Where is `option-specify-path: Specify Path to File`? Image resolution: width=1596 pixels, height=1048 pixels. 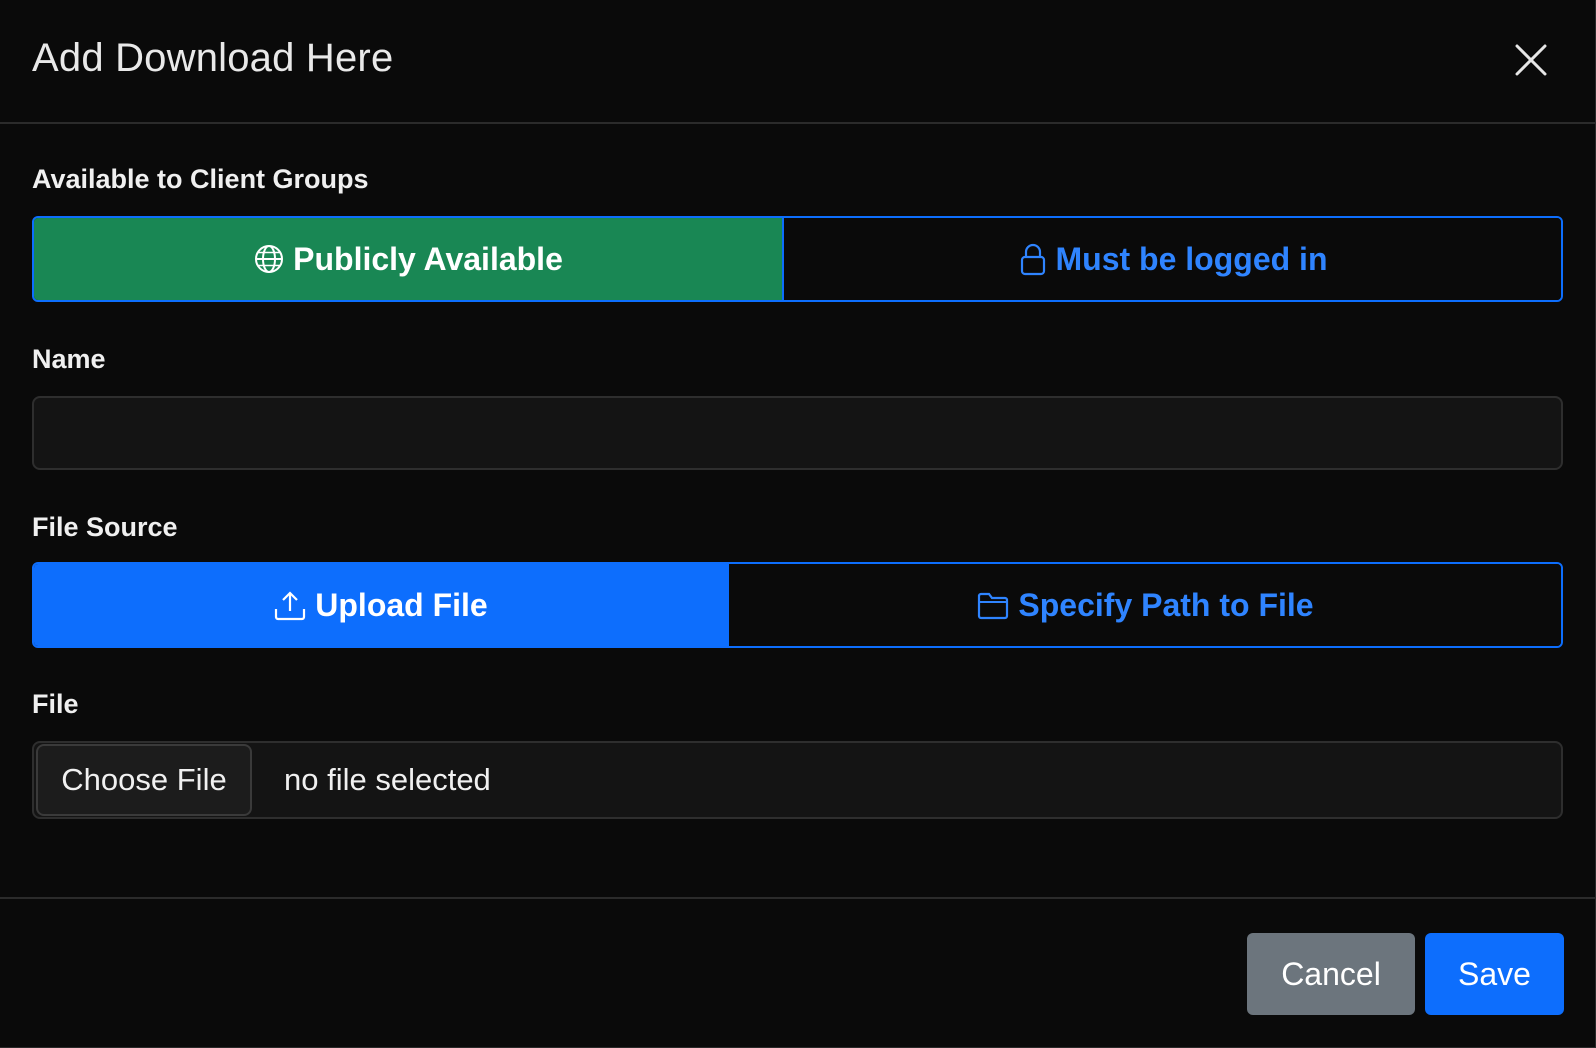
option-specify-path: Specify Path to File is located at coordinates (1145, 605).